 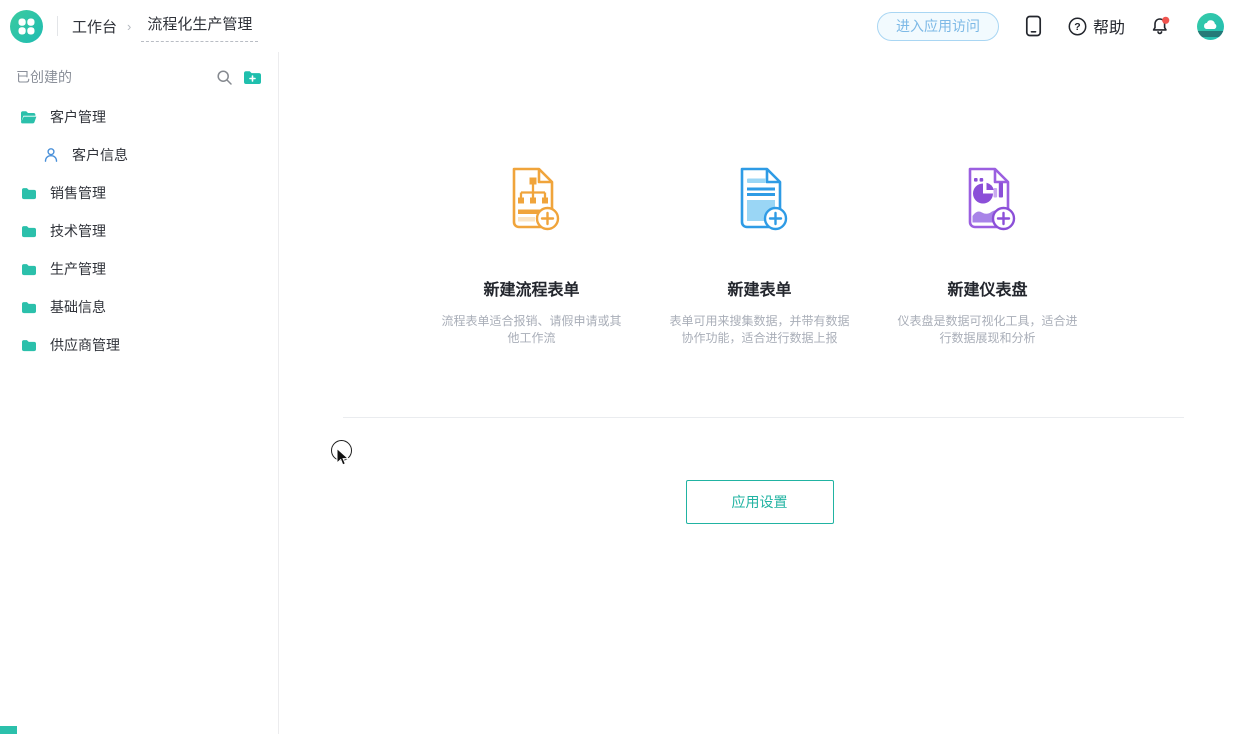 I want to click on sidebar-item-basic-info: 基础信息, so click(x=139, y=307).